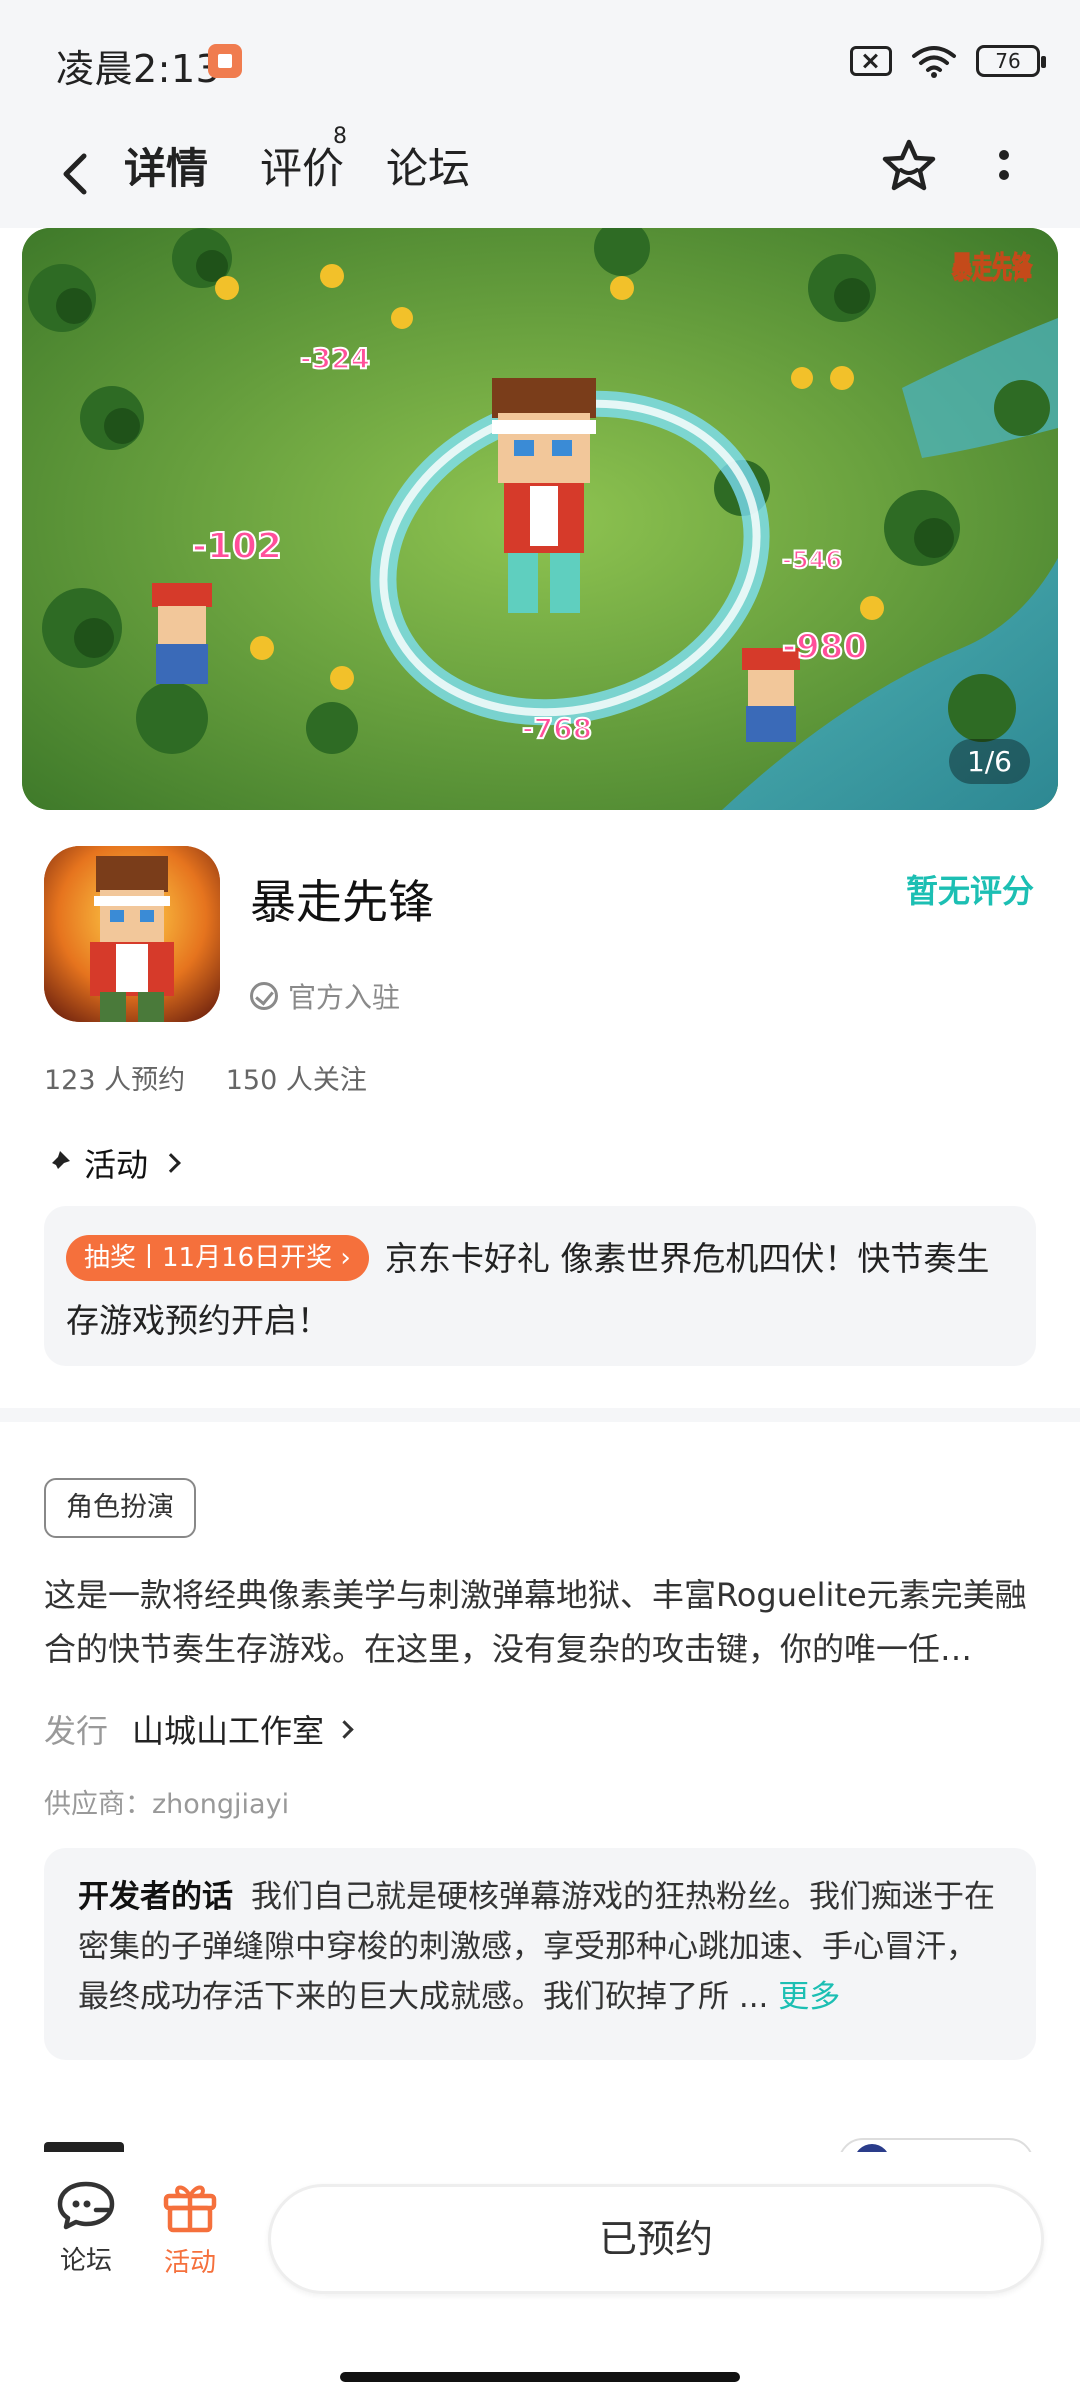  Describe the element at coordinates (120, 1508) in the screenshot. I see `genre-tag: 角色扮演` at that location.